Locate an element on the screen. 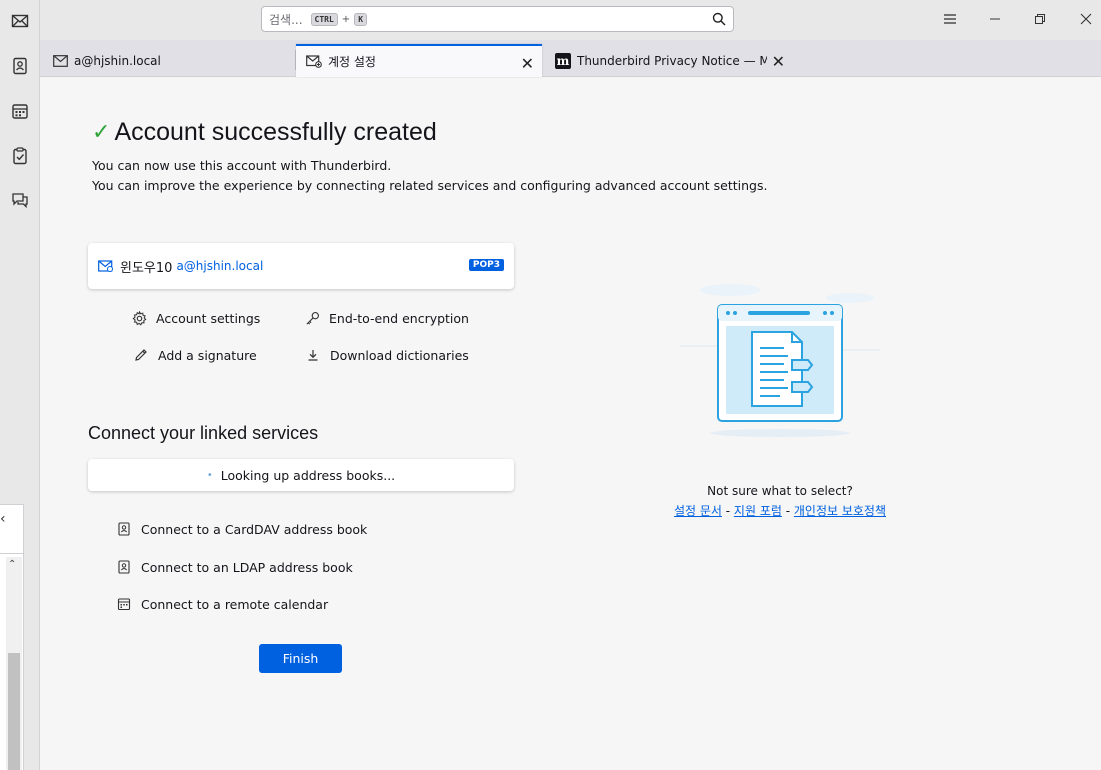 The image size is (1101, 770). search-input: 검색... CTRL + K is located at coordinates (497, 19).